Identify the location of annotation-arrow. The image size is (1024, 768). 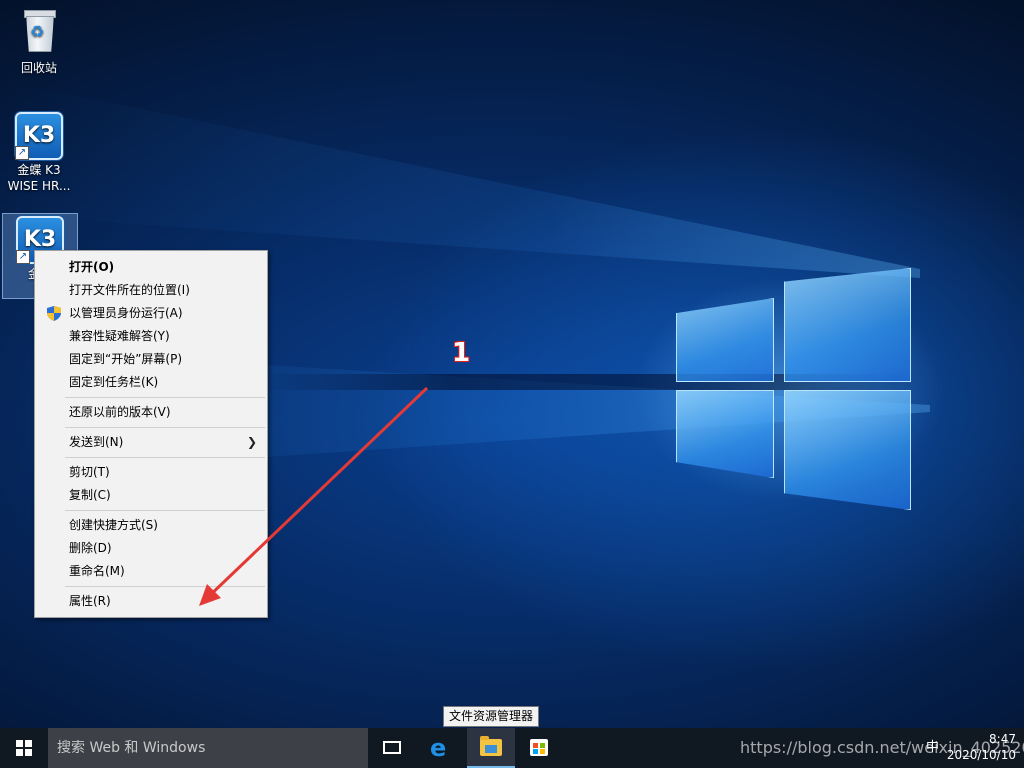
(314, 496).